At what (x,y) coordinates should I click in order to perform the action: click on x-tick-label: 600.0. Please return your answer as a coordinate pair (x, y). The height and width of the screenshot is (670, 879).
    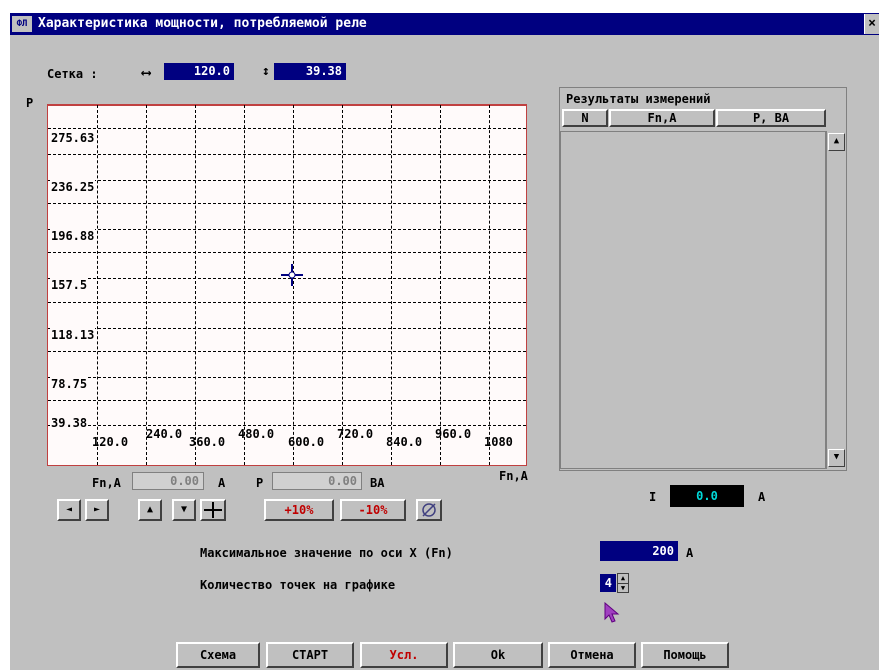
    Looking at the image, I should click on (306, 442).